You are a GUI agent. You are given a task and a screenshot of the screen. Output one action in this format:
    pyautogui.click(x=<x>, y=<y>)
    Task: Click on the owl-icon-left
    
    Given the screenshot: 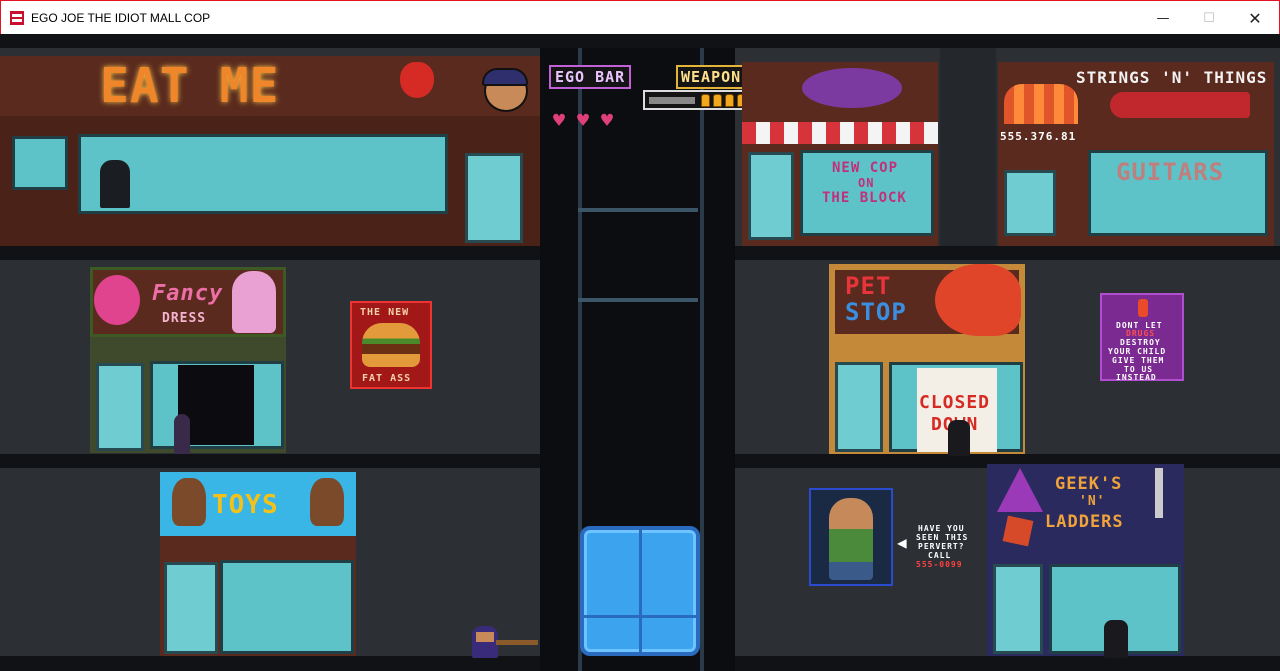 What is the action you would take?
    pyautogui.click(x=189, y=502)
    